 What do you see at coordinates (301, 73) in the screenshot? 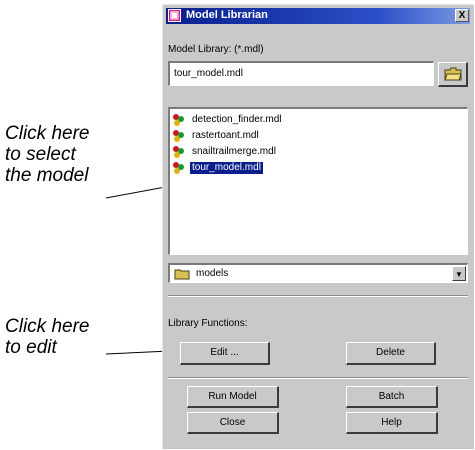
I see `model-file-input: tour_model.mdl` at bounding box center [301, 73].